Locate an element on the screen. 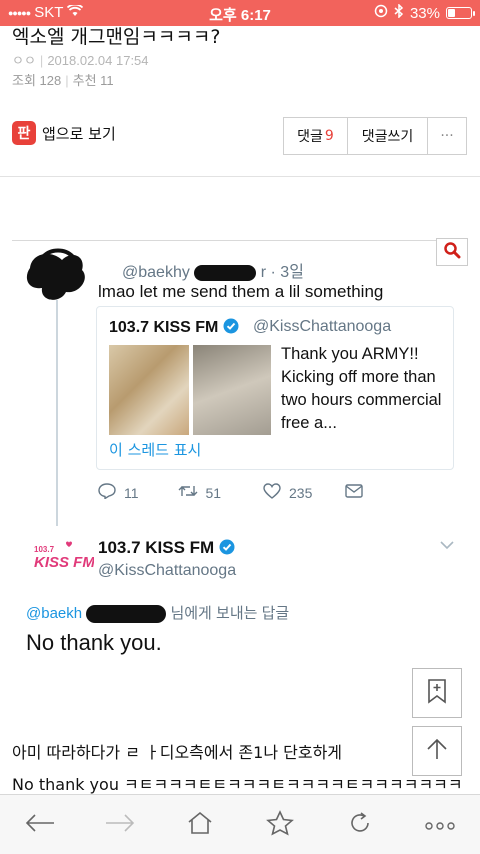 This screenshot has height=854, width=480. like-count: 235 is located at coordinates (301, 492).